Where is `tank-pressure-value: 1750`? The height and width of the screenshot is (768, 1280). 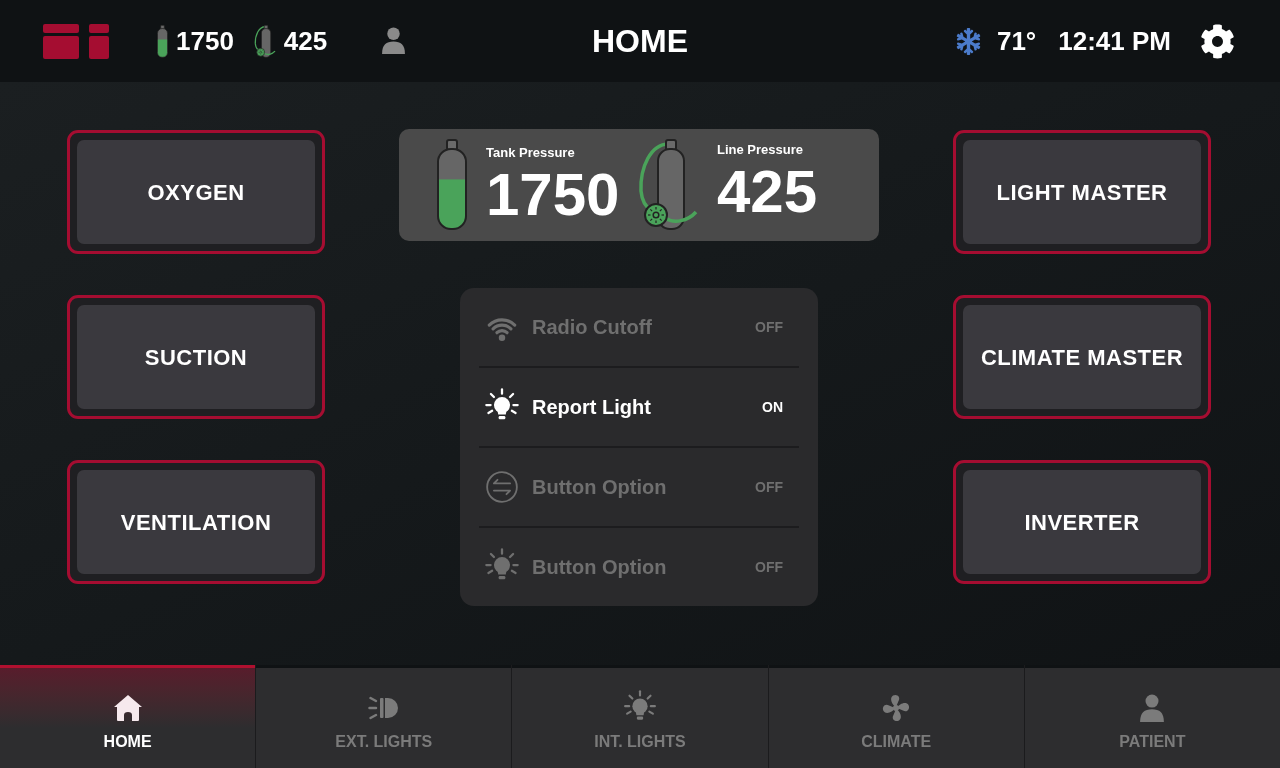 tank-pressure-value: 1750 is located at coordinates (553, 194).